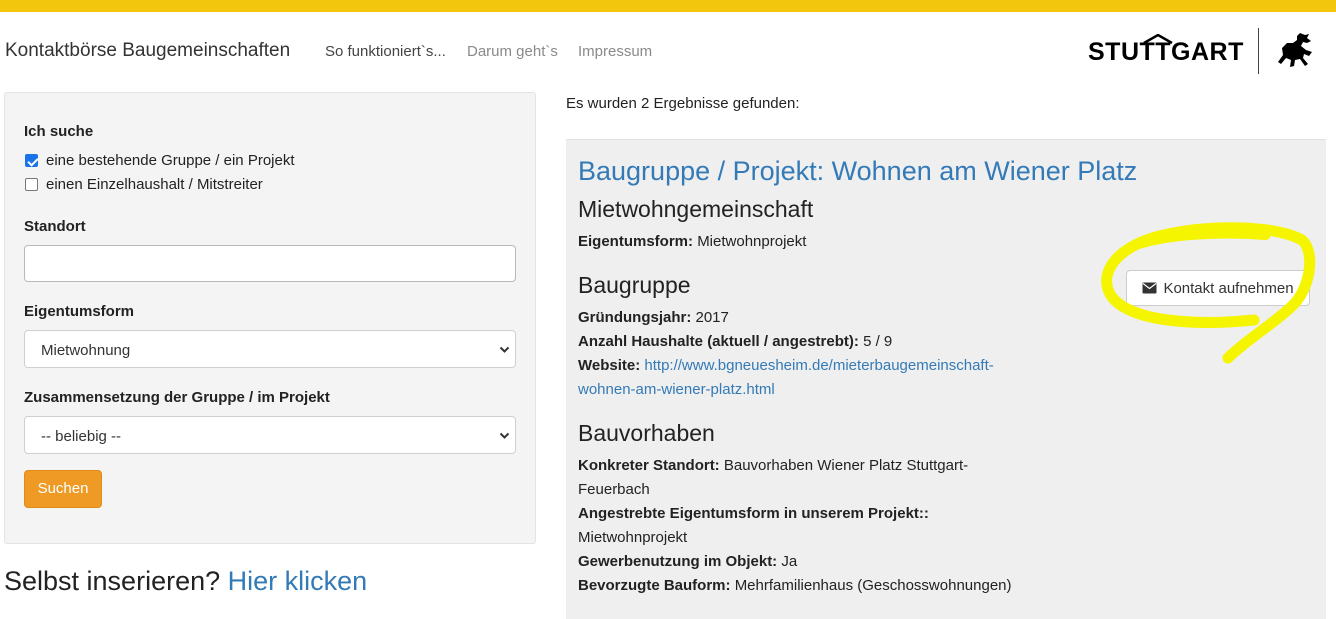  Describe the element at coordinates (79, 311) in the screenshot. I see `eigentumsform-label: Eigentumsform` at that location.